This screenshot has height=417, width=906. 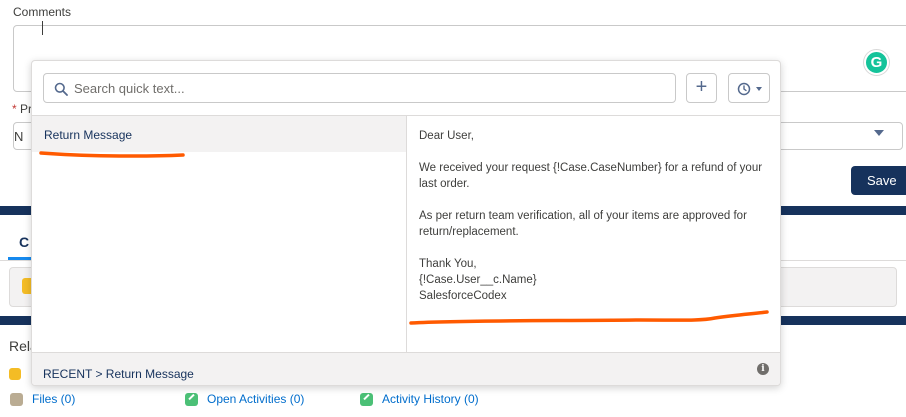 I want to click on preview-line: Dear User,, so click(x=446, y=136).